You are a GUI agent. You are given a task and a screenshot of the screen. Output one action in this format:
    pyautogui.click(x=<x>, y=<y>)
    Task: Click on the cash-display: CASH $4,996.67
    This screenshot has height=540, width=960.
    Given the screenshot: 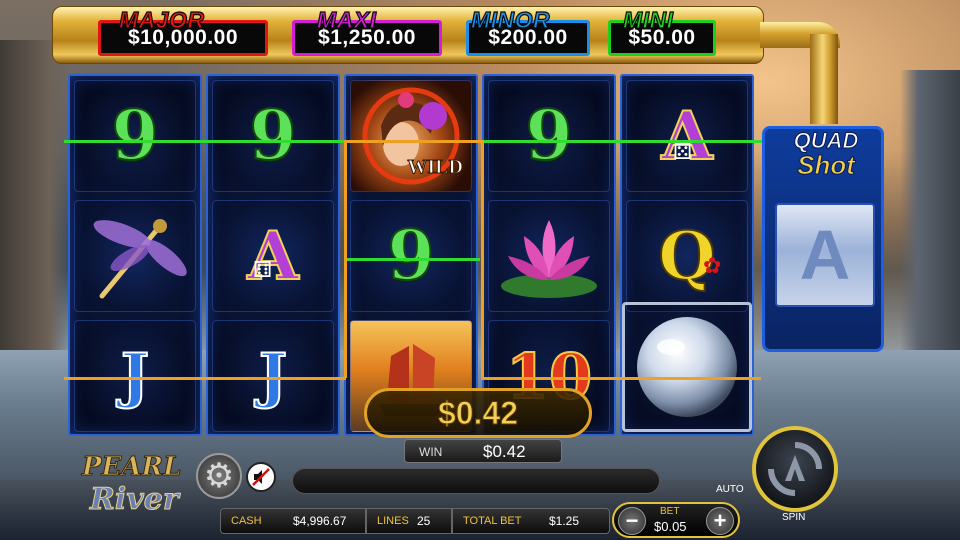 What is the action you would take?
    pyautogui.click(x=293, y=521)
    